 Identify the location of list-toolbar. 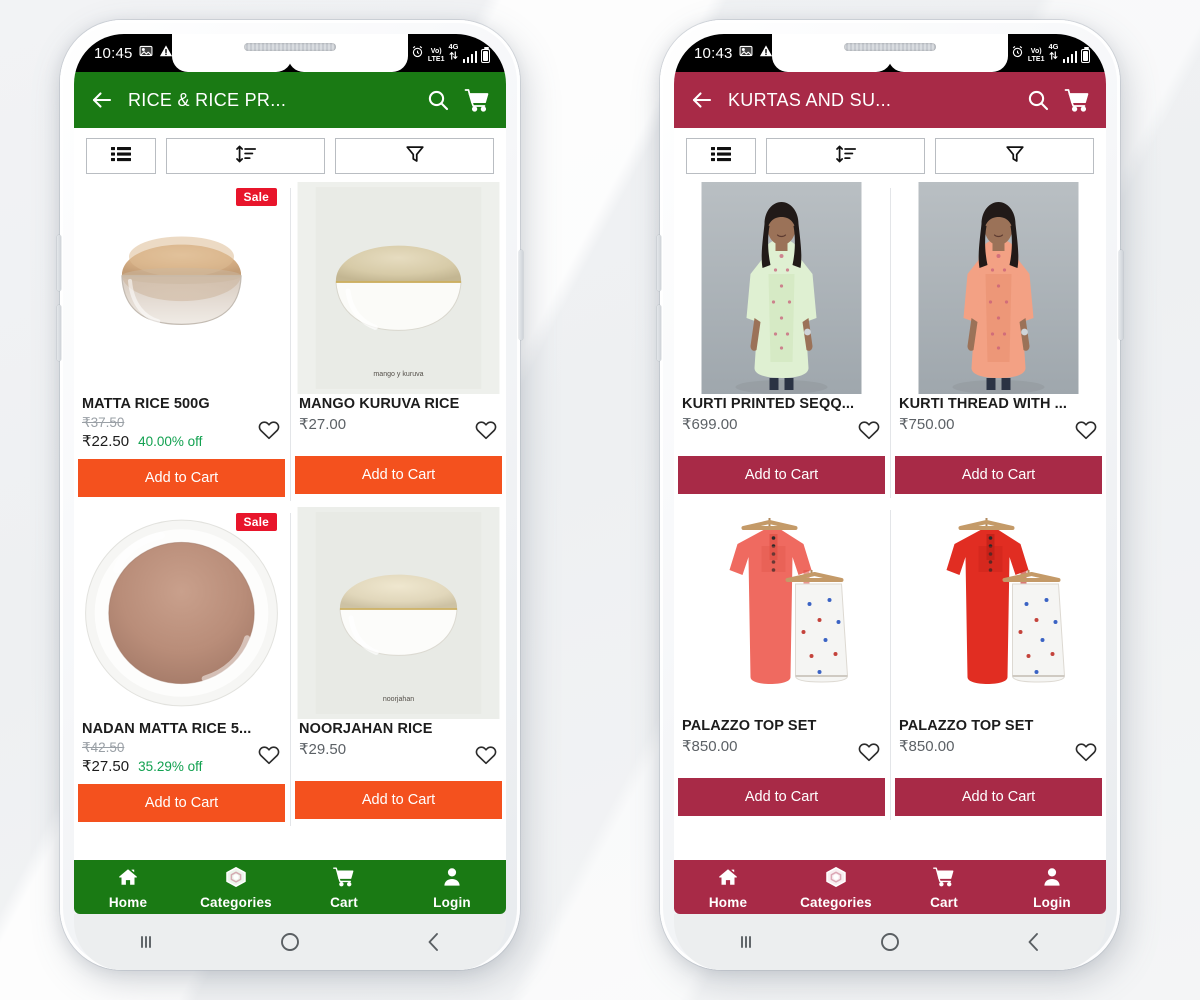
(290, 155).